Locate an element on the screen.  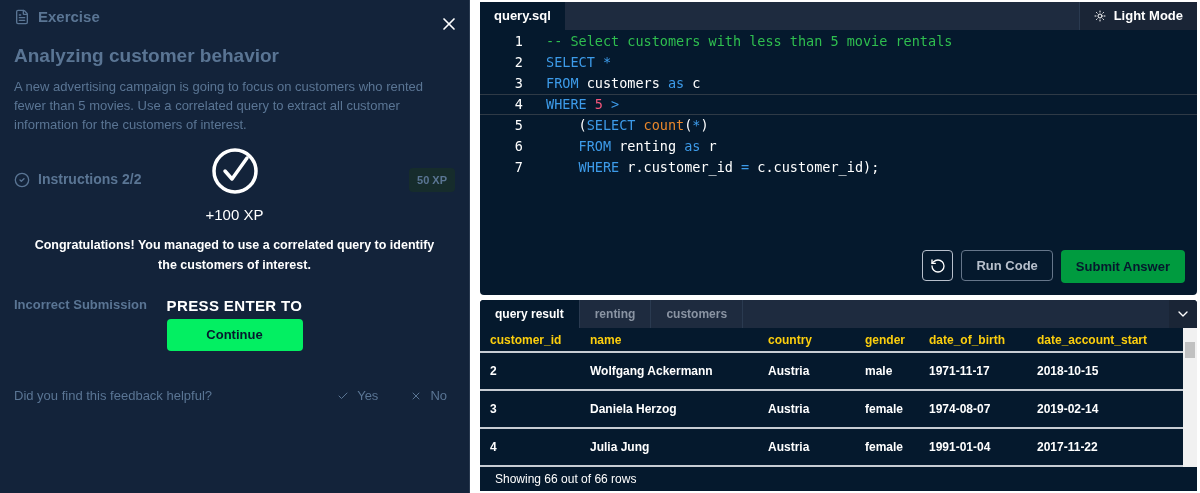
code-line: FROM renting as r is located at coordinates (647, 146).